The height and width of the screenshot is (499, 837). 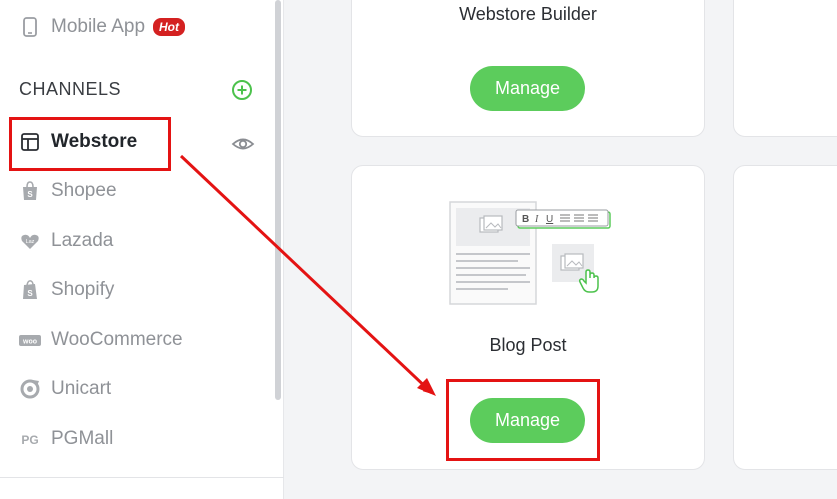 I want to click on sidebar-item-shopee: S Shopee, so click(x=68, y=191).